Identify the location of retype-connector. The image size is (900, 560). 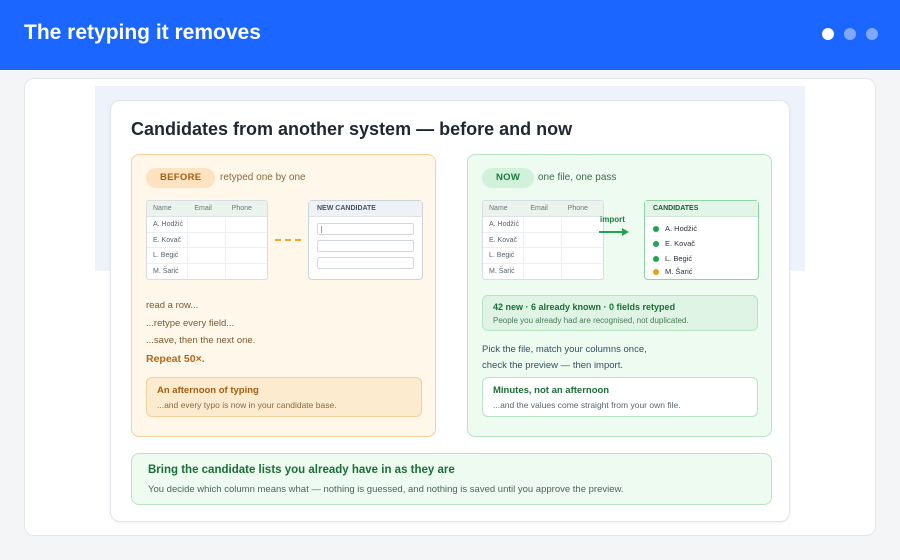
(288, 240).